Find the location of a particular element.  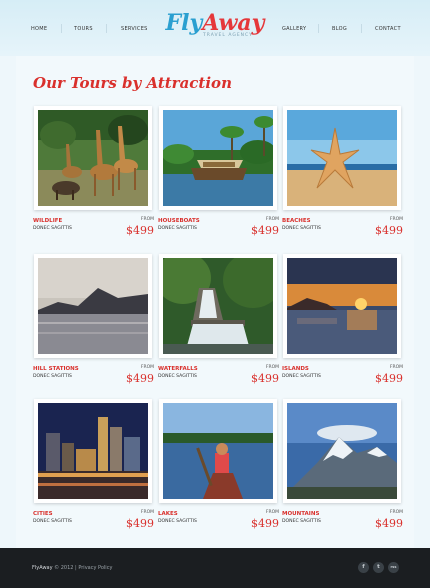

hill-lake-image is located at coordinates (93, 306).